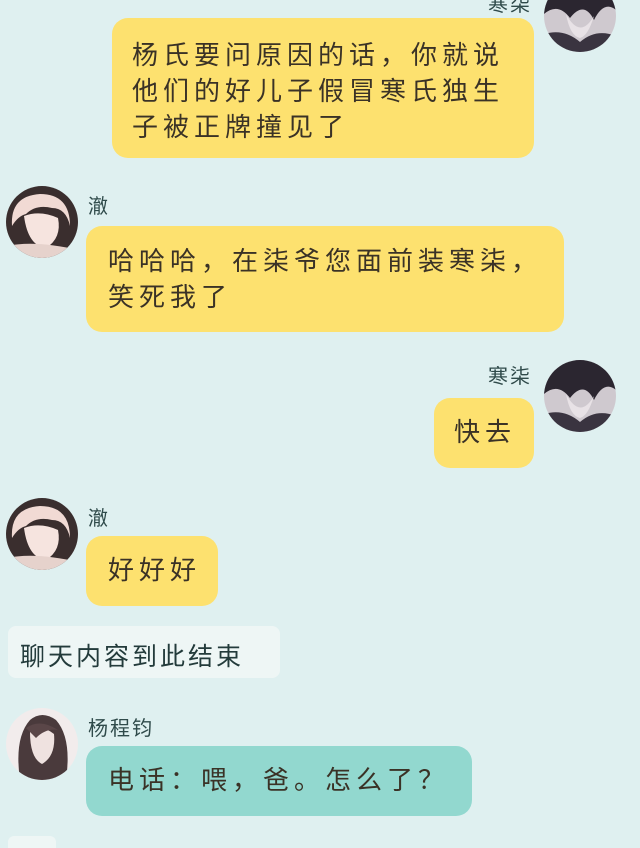 This screenshot has width=640, height=848. Describe the element at coordinates (323, 88) in the screenshot. I see `message-bubble: 杨氏要问原因的话，你就说他们的好儿子假冒寒氏独生子被正牌撞见了` at that location.